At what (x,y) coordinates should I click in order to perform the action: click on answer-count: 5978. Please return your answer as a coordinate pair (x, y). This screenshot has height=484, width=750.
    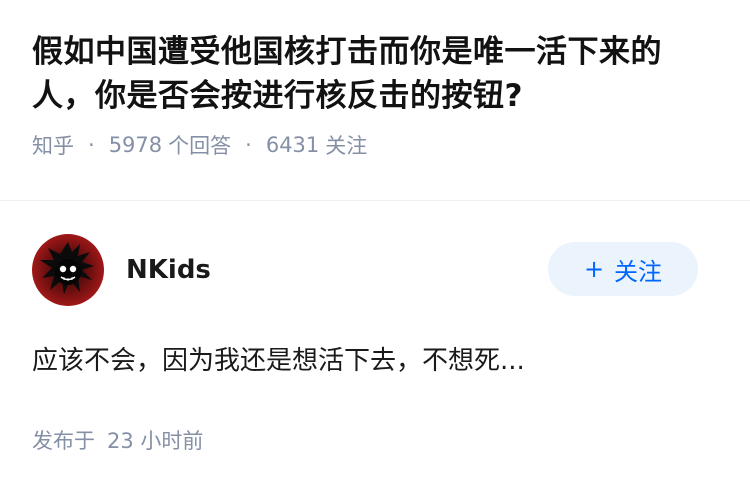
    Looking at the image, I should click on (135, 145).